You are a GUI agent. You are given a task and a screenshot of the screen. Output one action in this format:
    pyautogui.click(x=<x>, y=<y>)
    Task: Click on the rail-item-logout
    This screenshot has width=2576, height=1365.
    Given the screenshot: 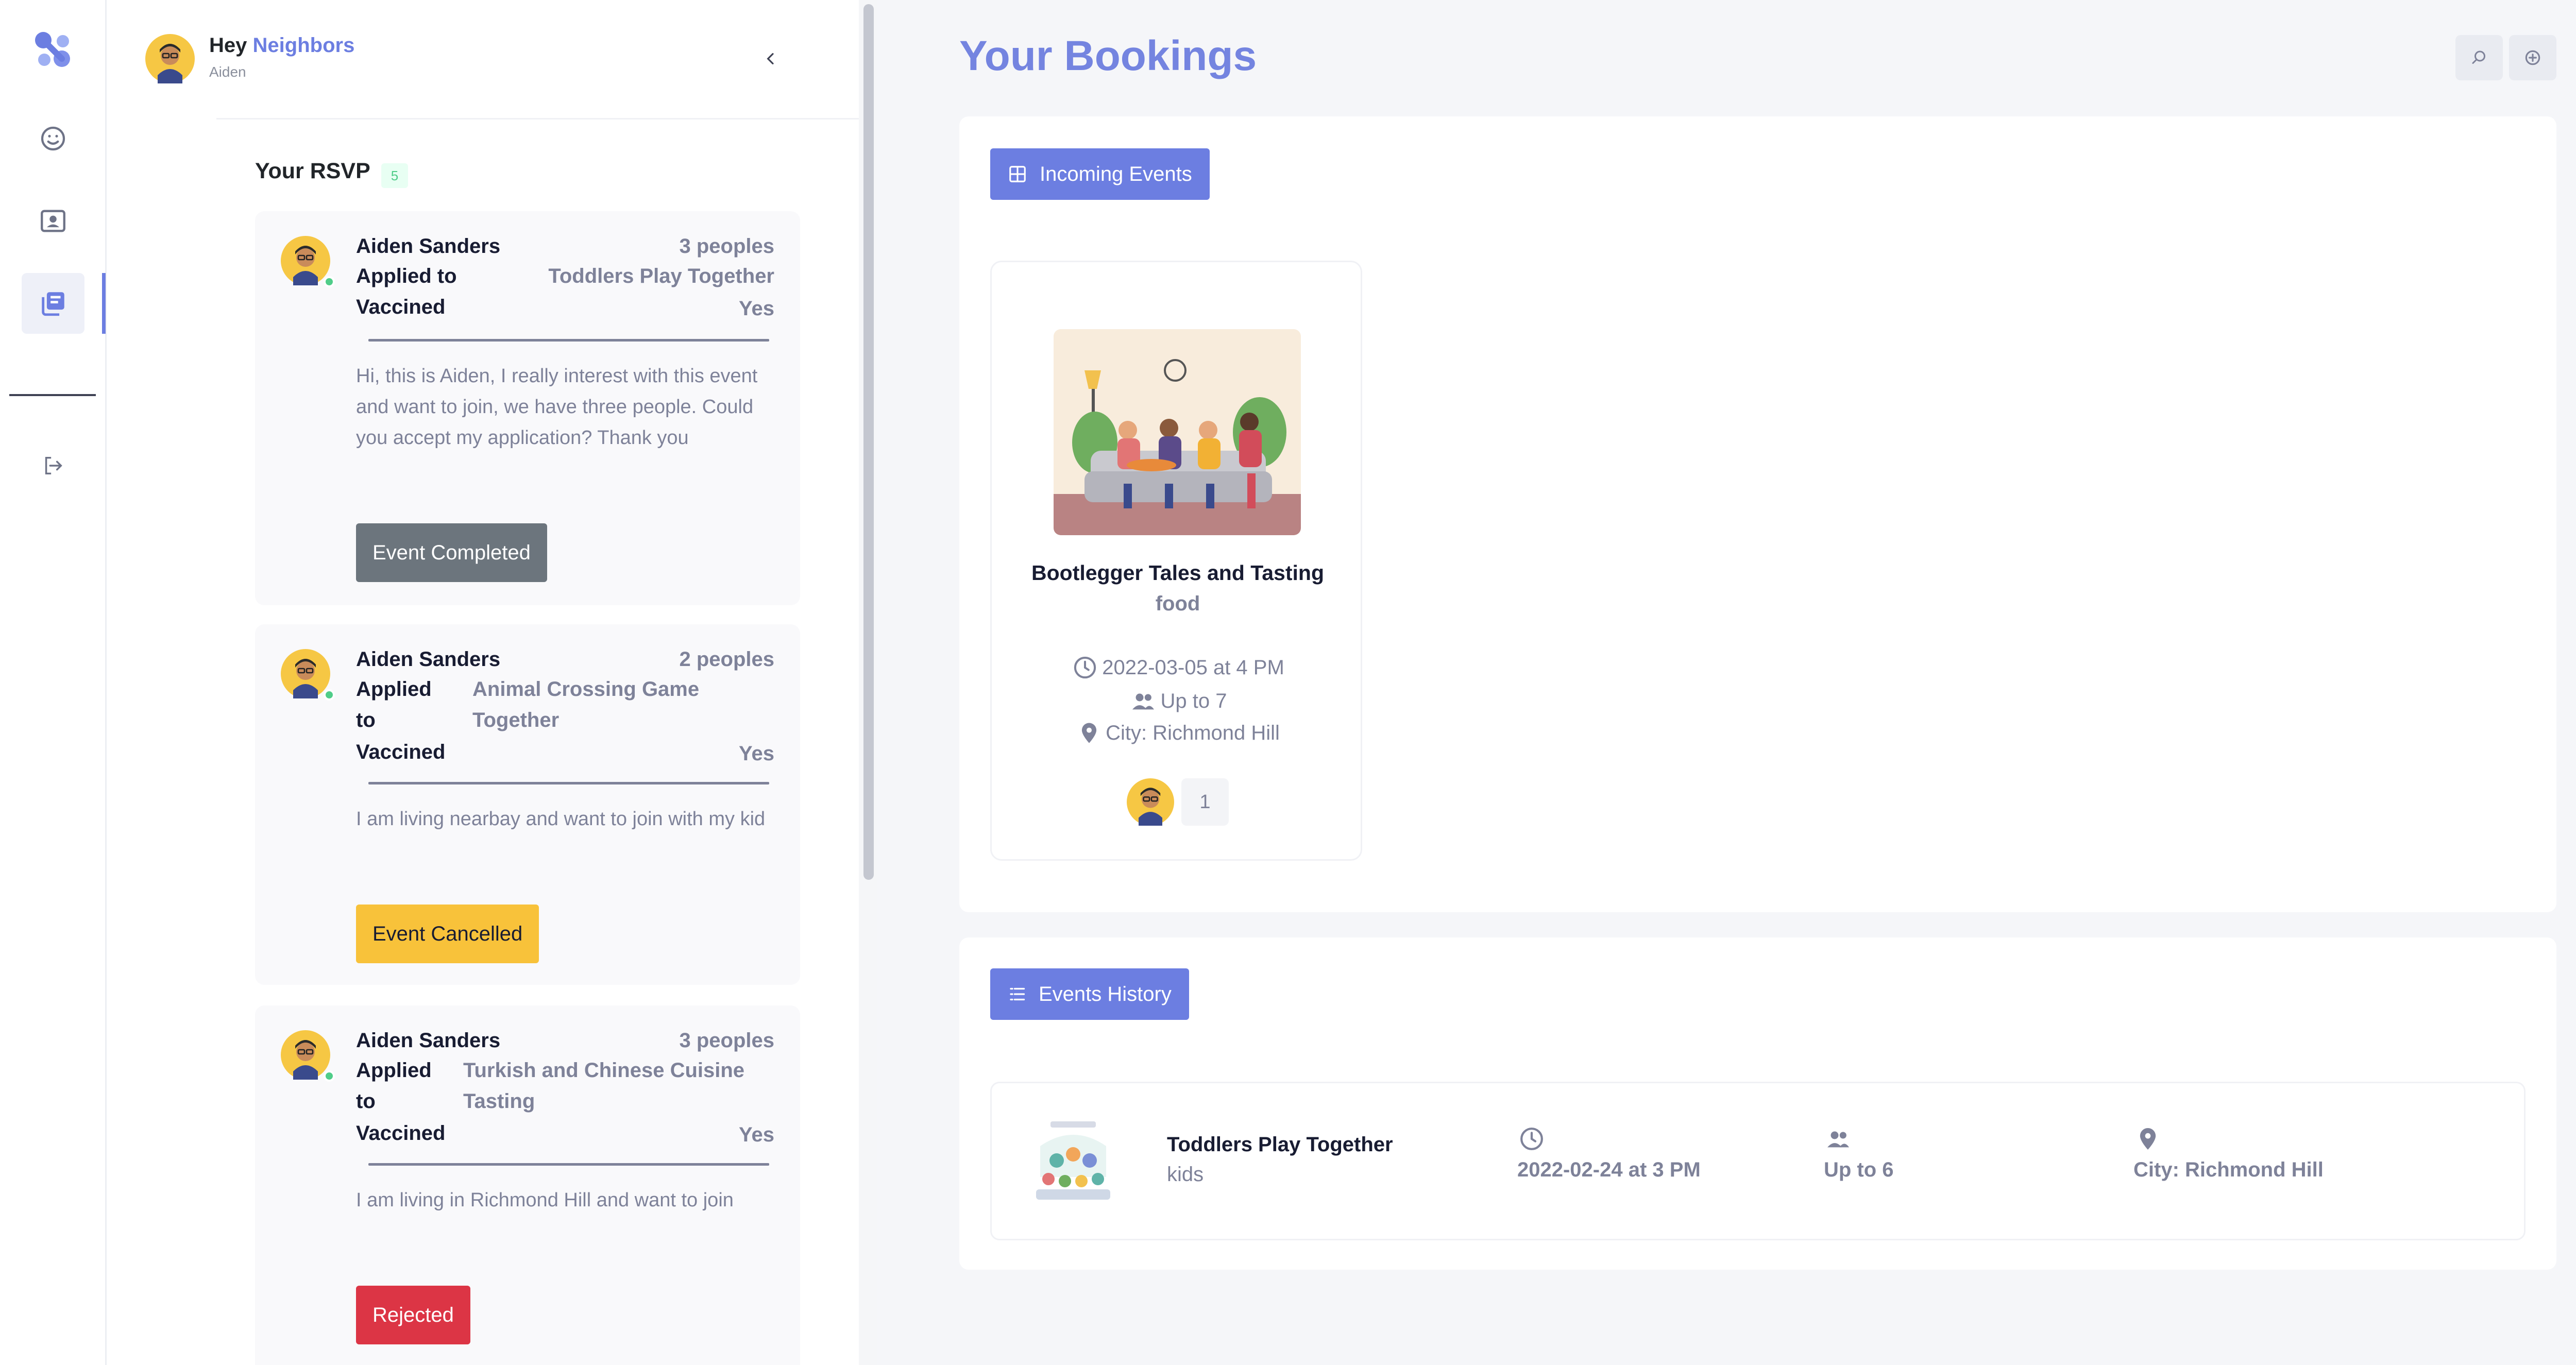 What is the action you would take?
    pyautogui.click(x=53, y=465)
    